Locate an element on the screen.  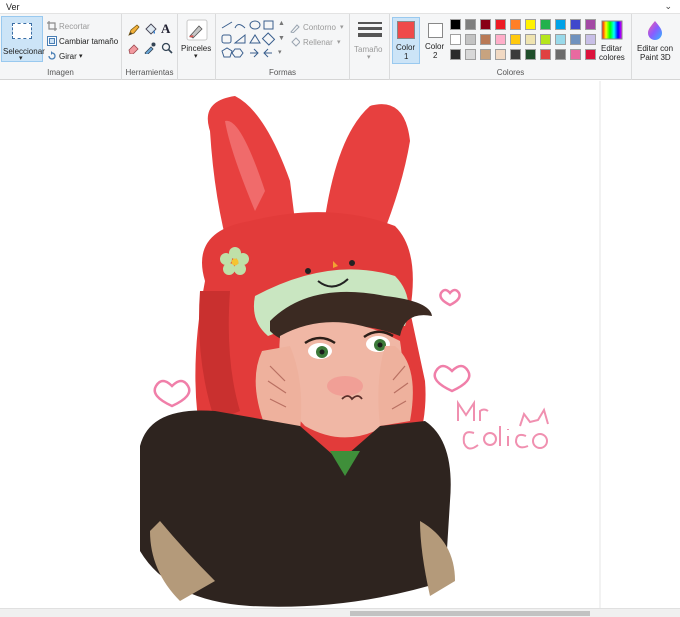
pencil-icon is located at coordinates (134, 30).